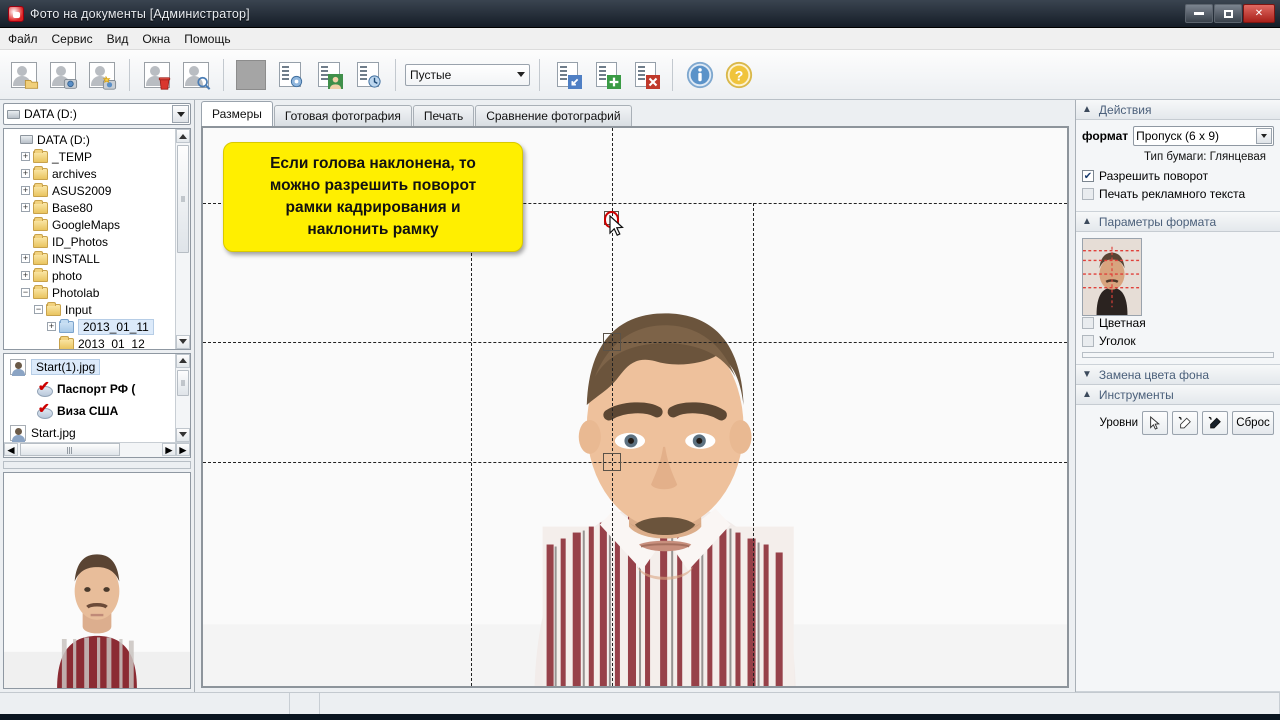  Describe the element at coordinates (739, 75) in the screenshot. I see `help-button: ?` at that location.